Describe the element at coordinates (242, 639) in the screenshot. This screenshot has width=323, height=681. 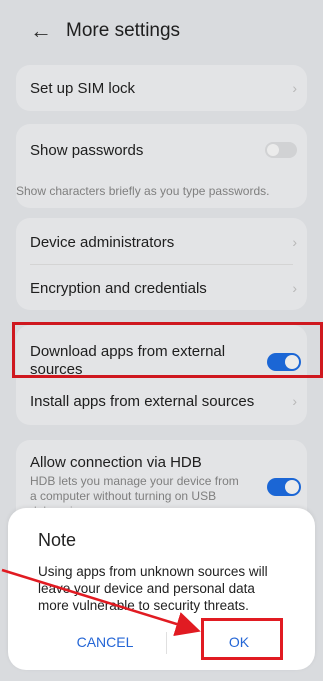
I see `annotation-highlight-ok` at that location.